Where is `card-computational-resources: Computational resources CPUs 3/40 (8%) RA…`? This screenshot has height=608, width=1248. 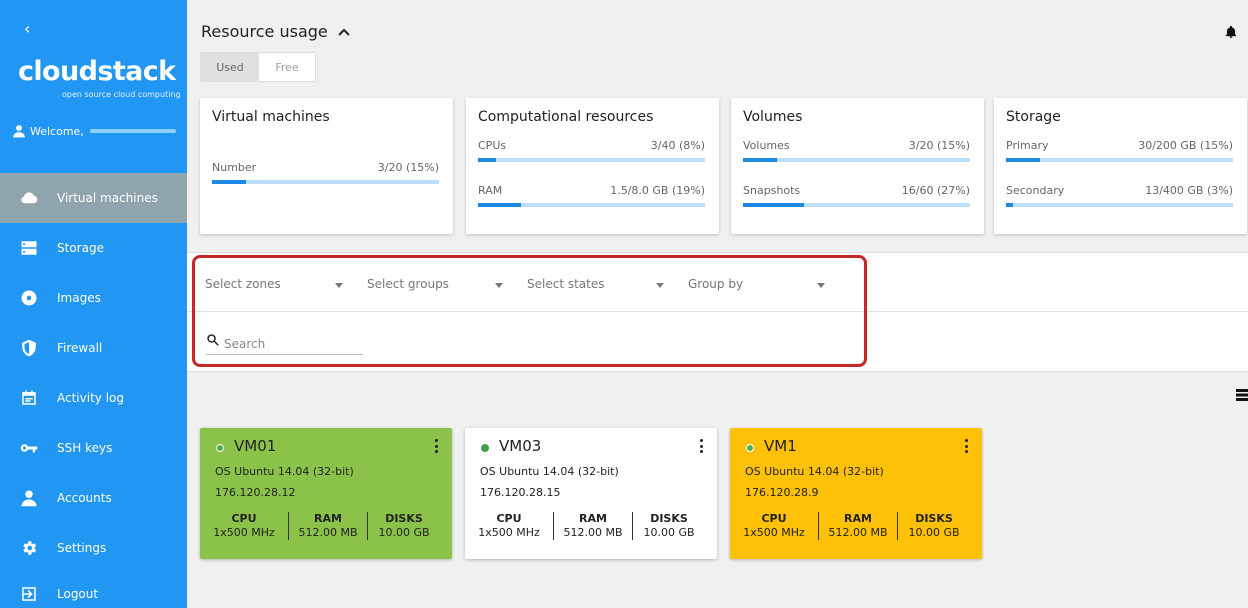
card-computational-resources: Computational resources CPUs 3/40 (8%) RA… is located at coordinates (592, 166).